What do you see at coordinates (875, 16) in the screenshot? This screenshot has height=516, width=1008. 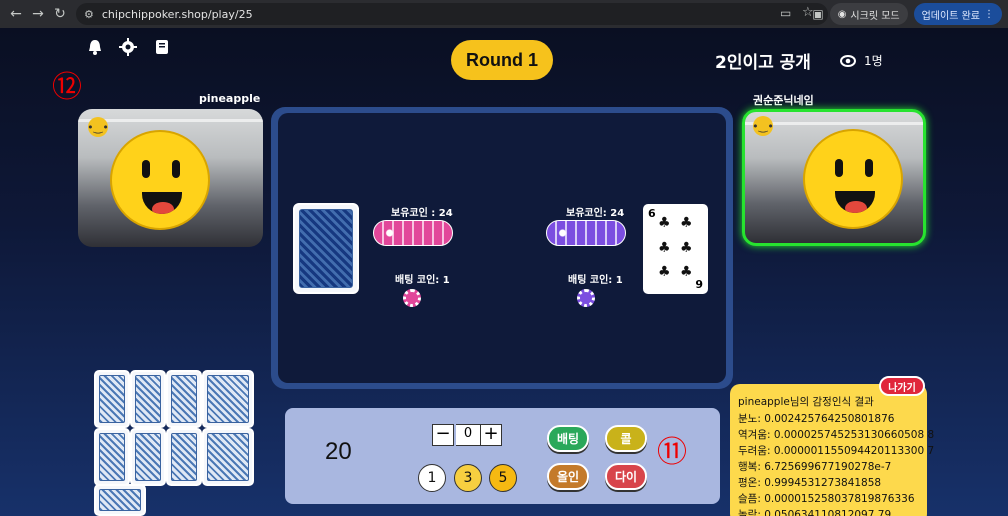 I see `incognito-label: 시크릿 모드` at bounding box center [875, 16].